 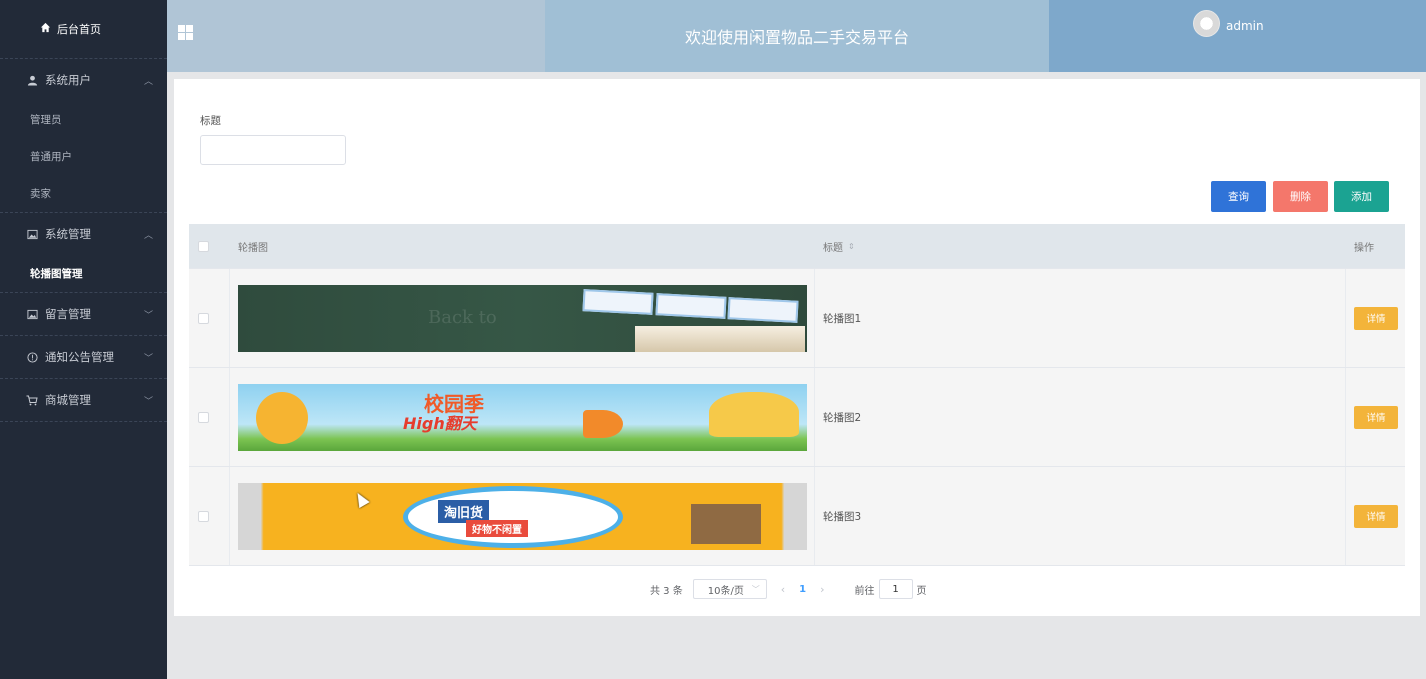 I want to click on row-title: 轮播图1, so click(x=1080, y=318).